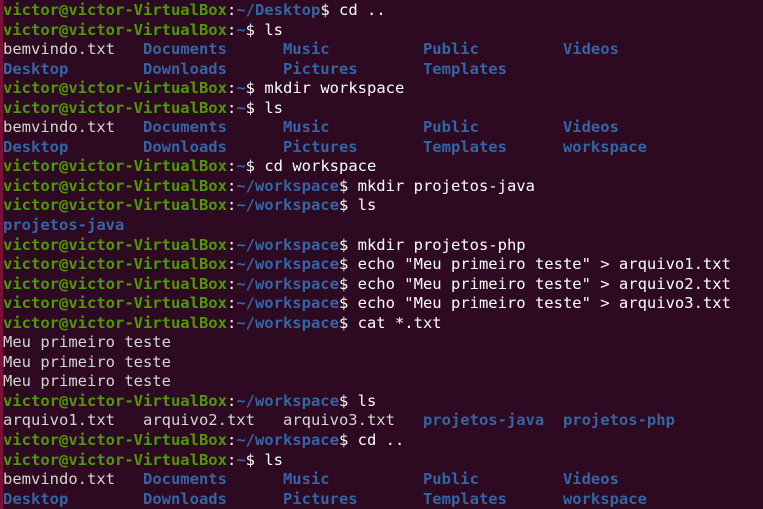  What do you see at coordinates (73, 127) in the screenshot?
I see `ls-file-entry: bemvindo.txt` at bounding box center [73, 127].